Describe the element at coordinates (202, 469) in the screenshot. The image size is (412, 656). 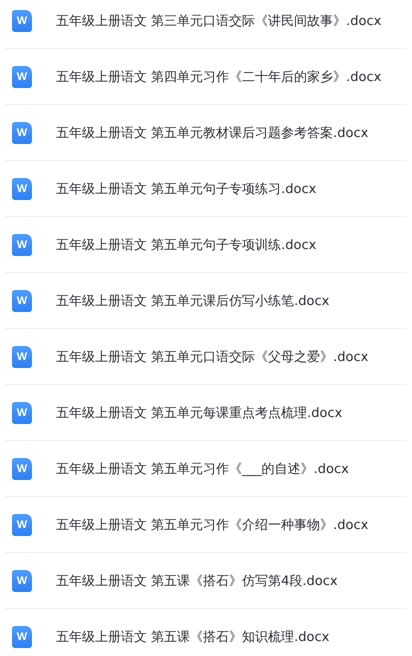
I see `file-name: 五年级上册语文 第五单元习作《___的自述》.docx` at that location.